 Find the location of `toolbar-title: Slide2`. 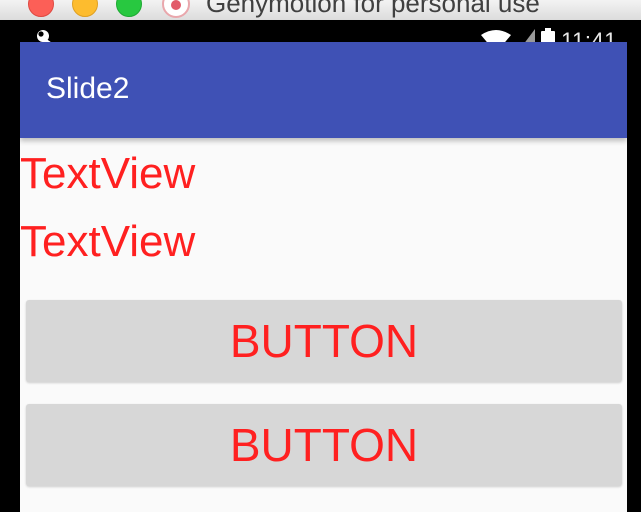

toolbar-title: Slide2 is located at coordinates (88, 88).